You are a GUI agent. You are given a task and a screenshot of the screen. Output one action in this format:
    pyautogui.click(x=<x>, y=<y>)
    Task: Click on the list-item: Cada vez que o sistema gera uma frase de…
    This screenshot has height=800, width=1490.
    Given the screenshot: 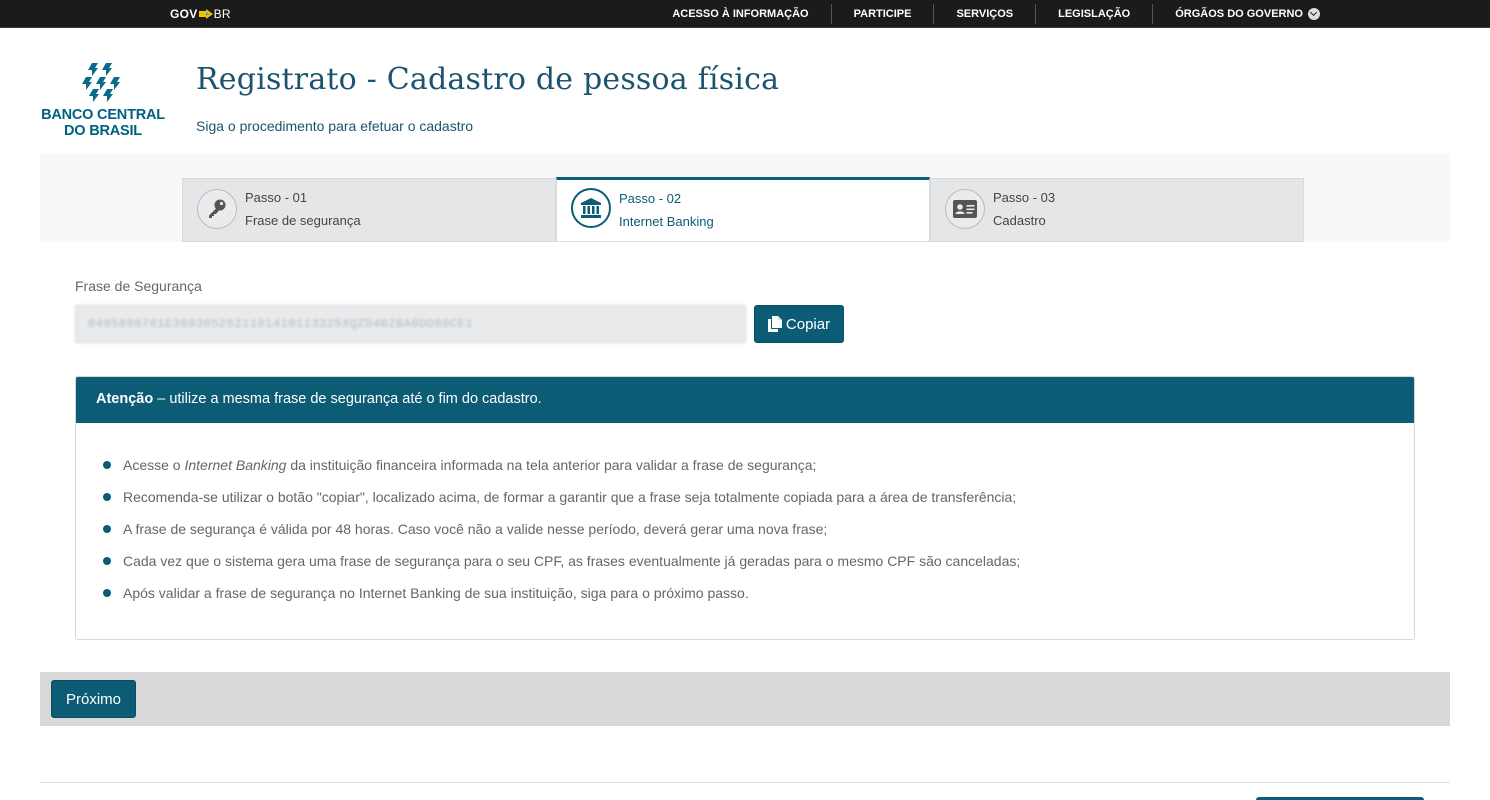 What is the action you would take?
    pyautogui.click(x=561, y=569)
    